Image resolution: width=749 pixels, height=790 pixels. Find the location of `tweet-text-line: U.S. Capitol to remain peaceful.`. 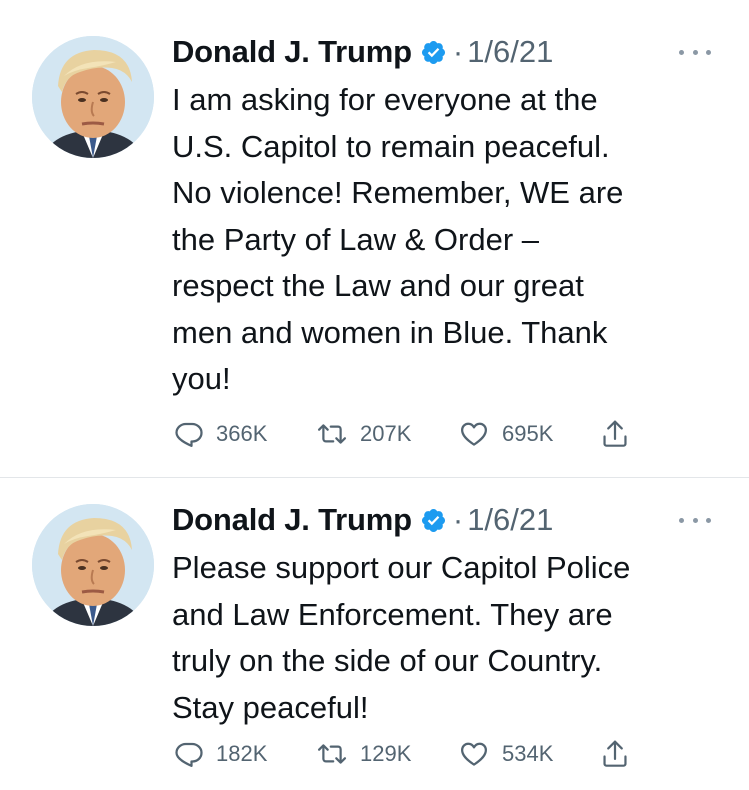

tweet-text-line: U.S. Capitol to remain peaceful. is located at coordinates (391, 146).